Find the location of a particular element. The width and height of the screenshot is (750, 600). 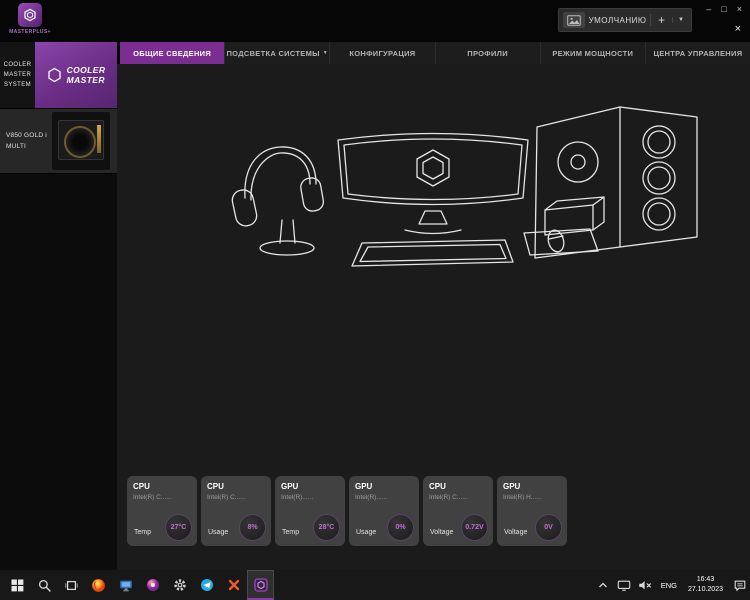

masterplus-logo: MASTERPLUS+ is located at coordinates (30, 19).